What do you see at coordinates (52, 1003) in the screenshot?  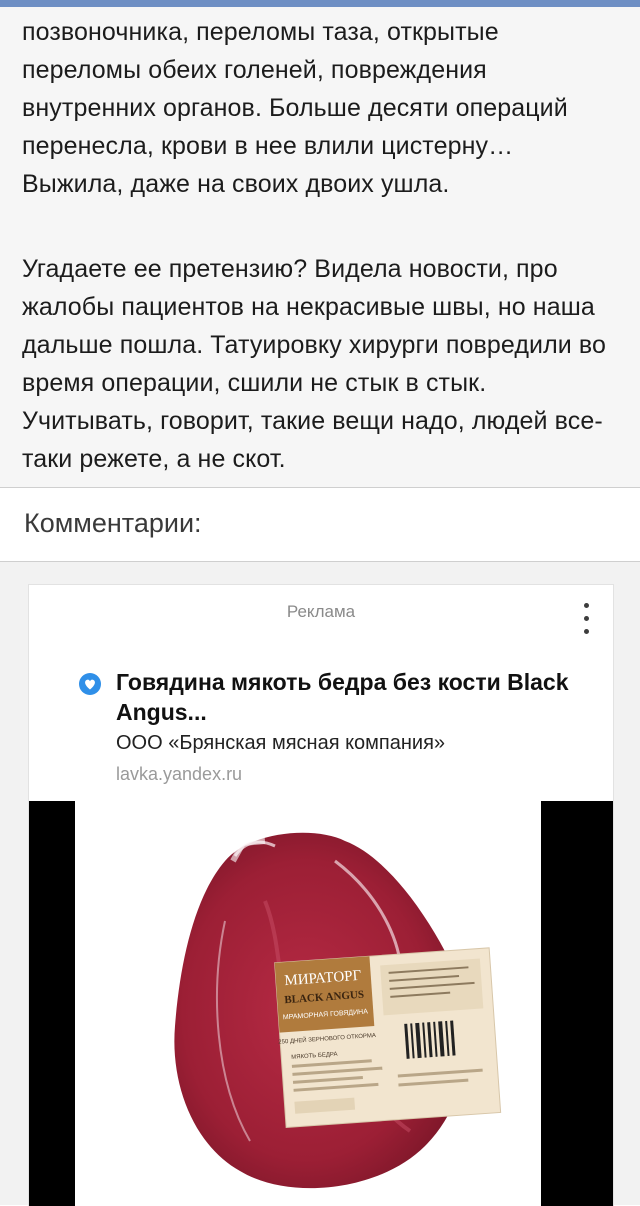 I see `letterbox-bar-left` at bounding box center [52, 1003].